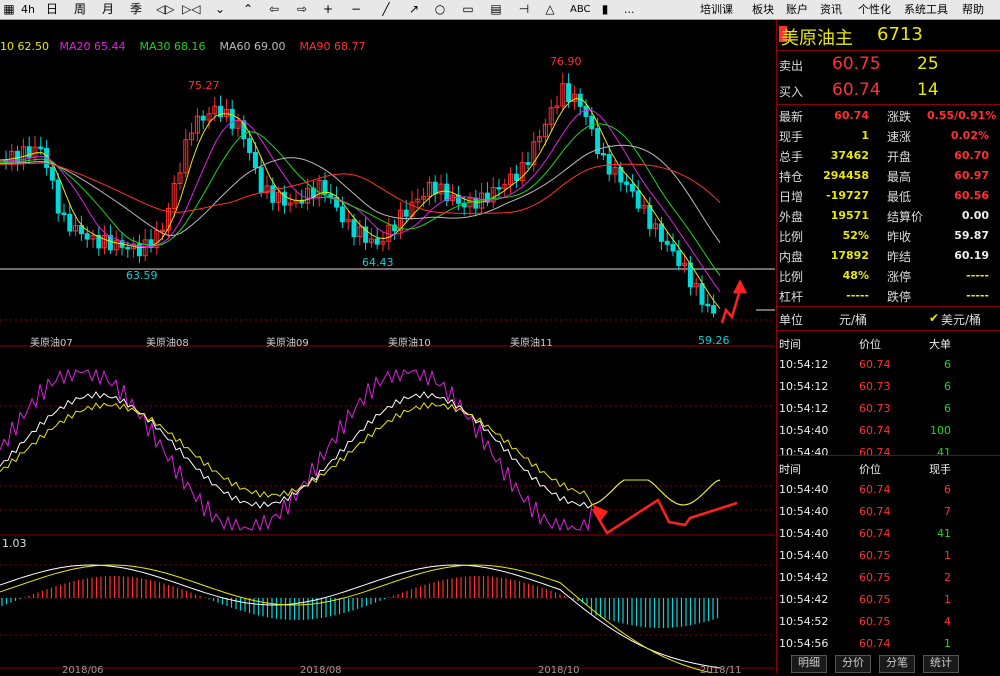 The image size is (1000, 676). I want to click on contract-label: 美原油10, so click(409, 343).